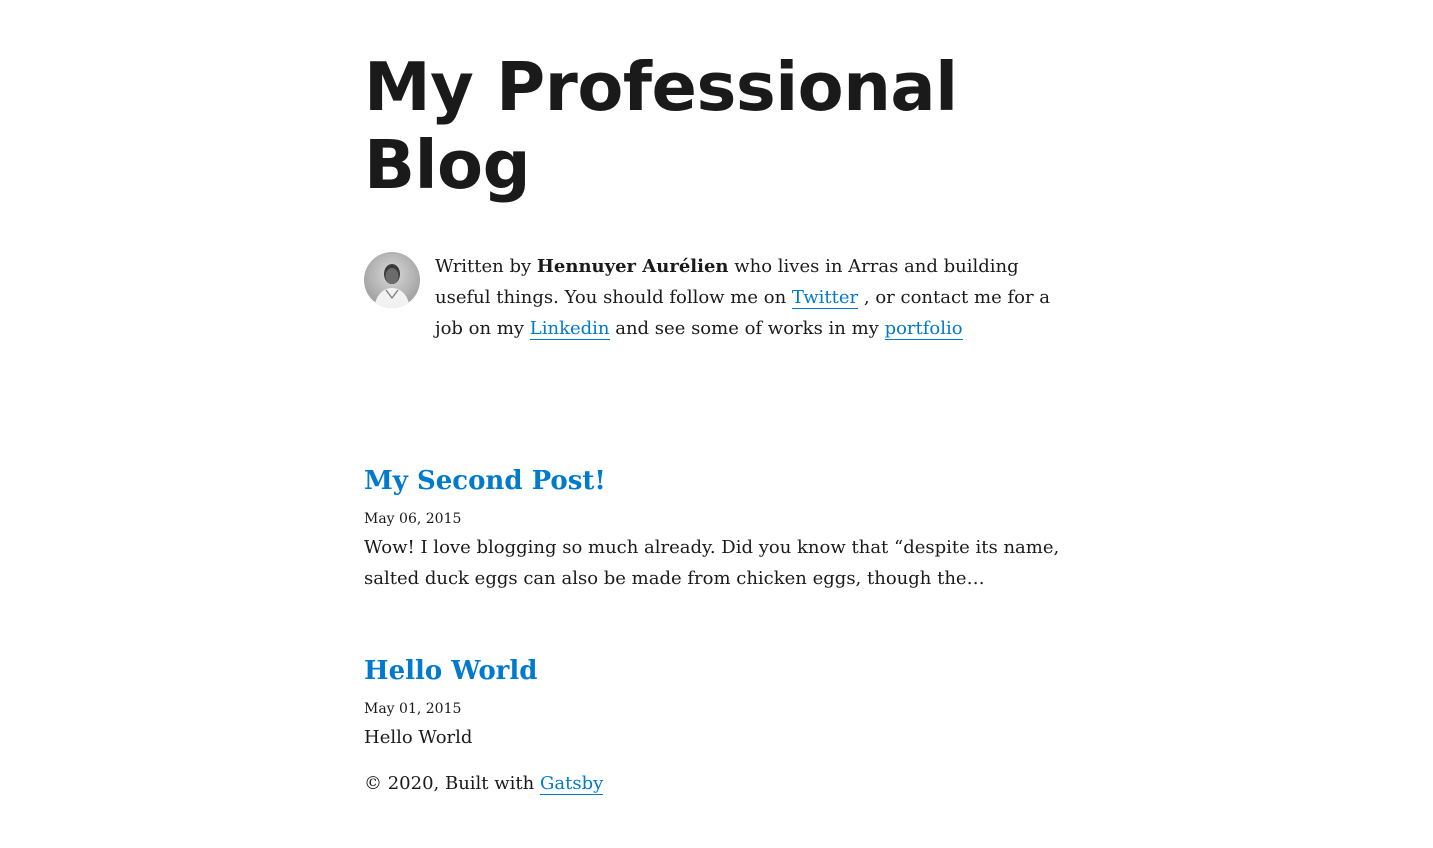 This screenshot has height=848, width=1433. I want to click on linkedin-link: Linkedin, so click(570, 328).